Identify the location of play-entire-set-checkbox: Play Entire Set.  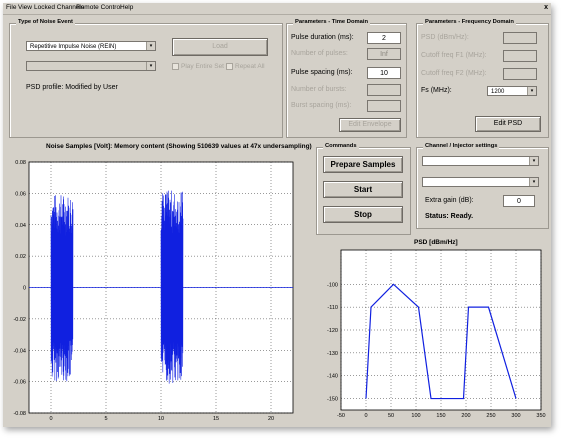
(198, 66).